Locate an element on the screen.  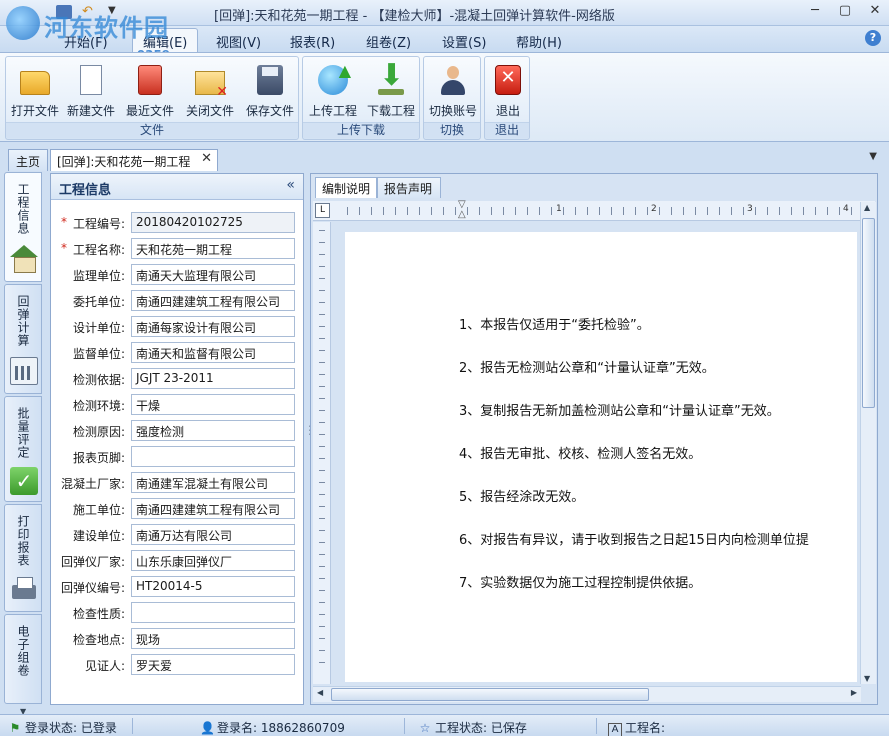
design-unit-field: 南通每家设计有限公司 is located at coordinates (213, 326).